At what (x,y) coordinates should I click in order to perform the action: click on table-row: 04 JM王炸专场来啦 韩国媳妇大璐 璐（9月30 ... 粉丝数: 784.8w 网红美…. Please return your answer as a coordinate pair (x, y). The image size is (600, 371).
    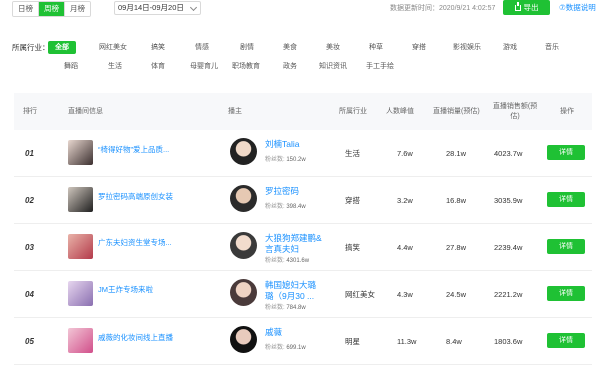
    Looking at the image, I should click on (303, 294).